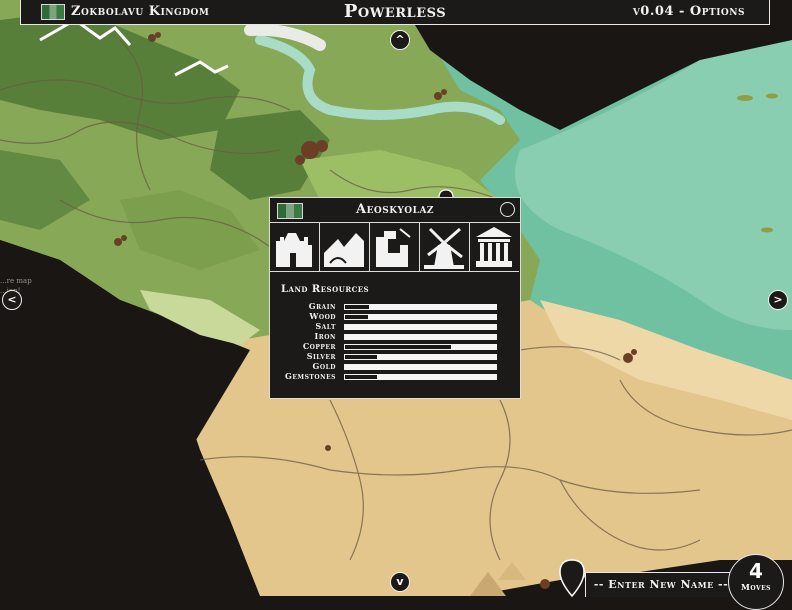 The image size is (792, 610). I want to click on resource-row: Grain, so click(395, 306).